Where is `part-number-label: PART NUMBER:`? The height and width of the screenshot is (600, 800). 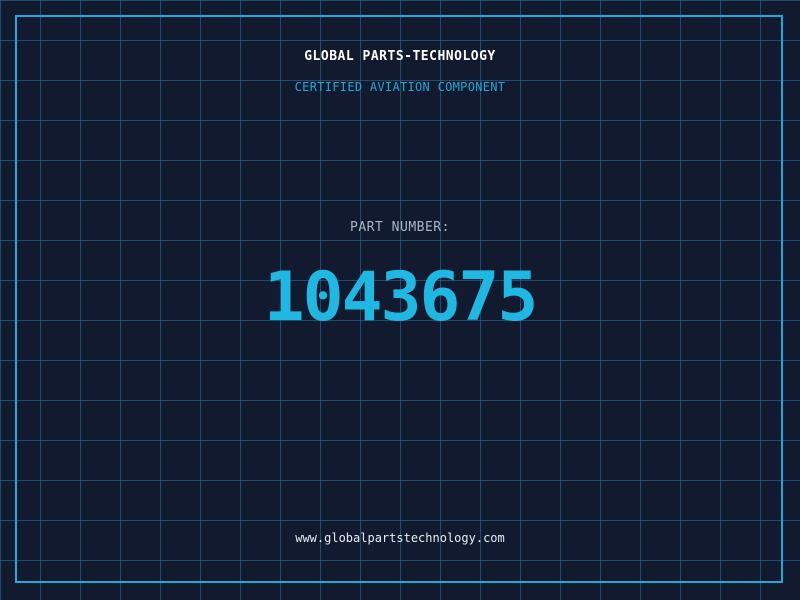 part-number-label: PART NUMBER: is located at coordinates (400, 227).